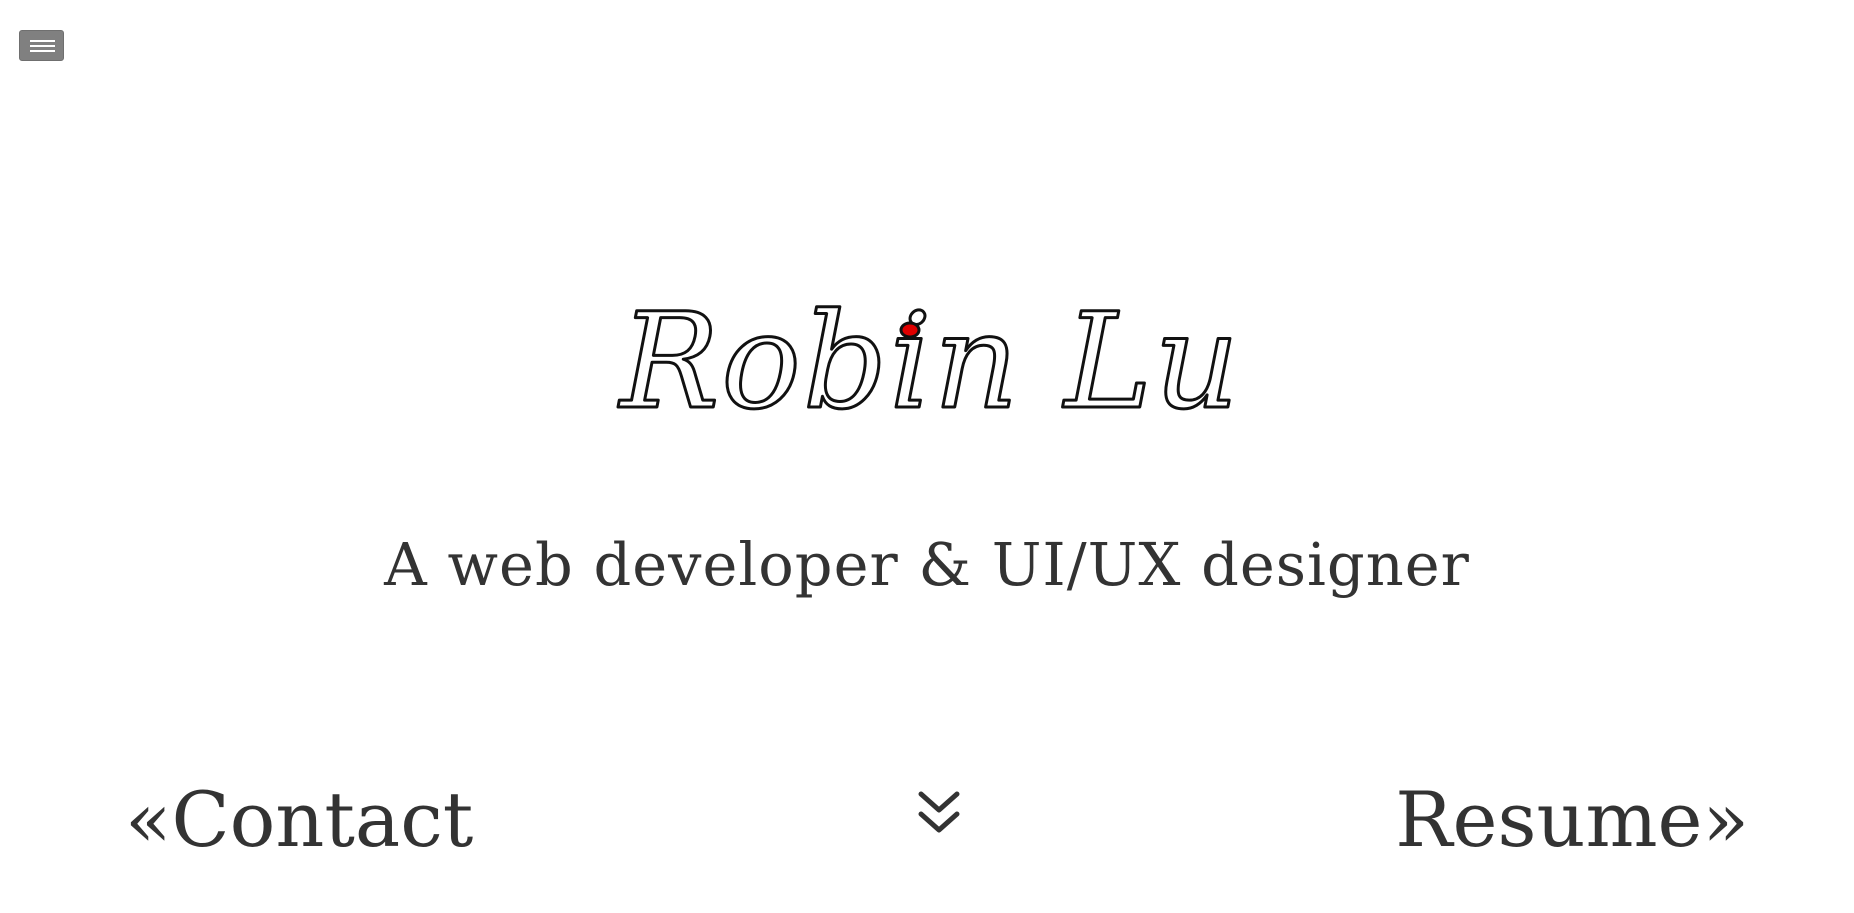 The image size is (1854, 913). What do you see at coordinates (1726, 819) in the screenshot?
I see `chevron-right-double-icon: »` at bounding box center [1726, 819].